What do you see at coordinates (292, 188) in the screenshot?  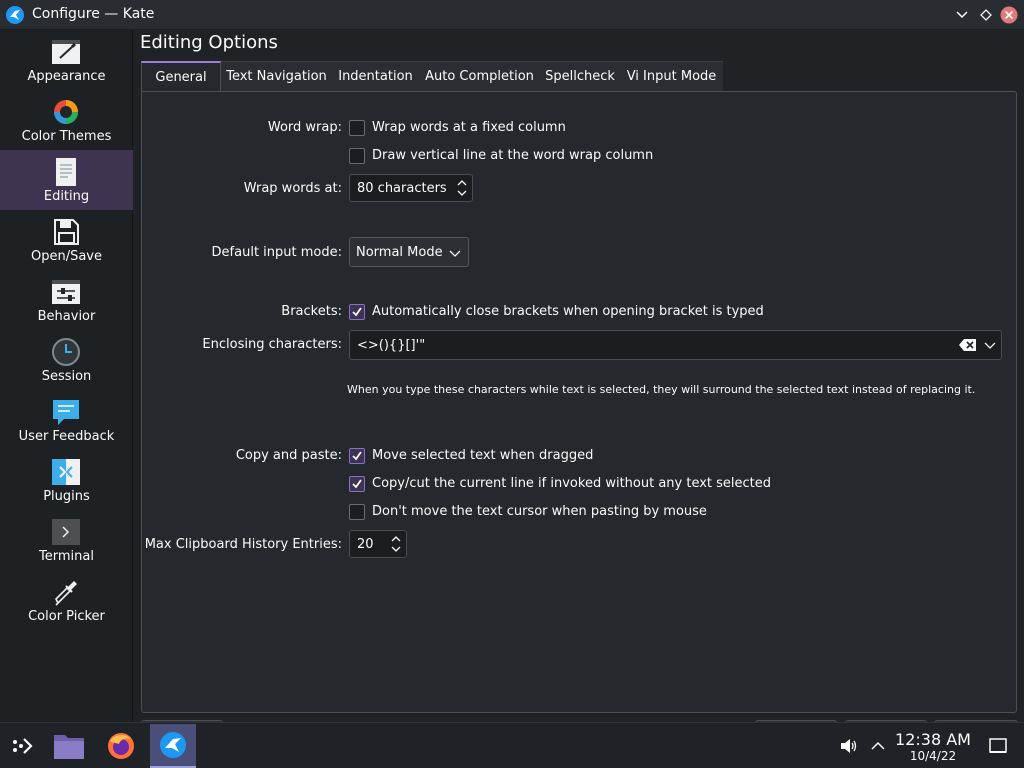 I see `wrap-at-label: Wrap words at:` at bounding box center [292, 188].